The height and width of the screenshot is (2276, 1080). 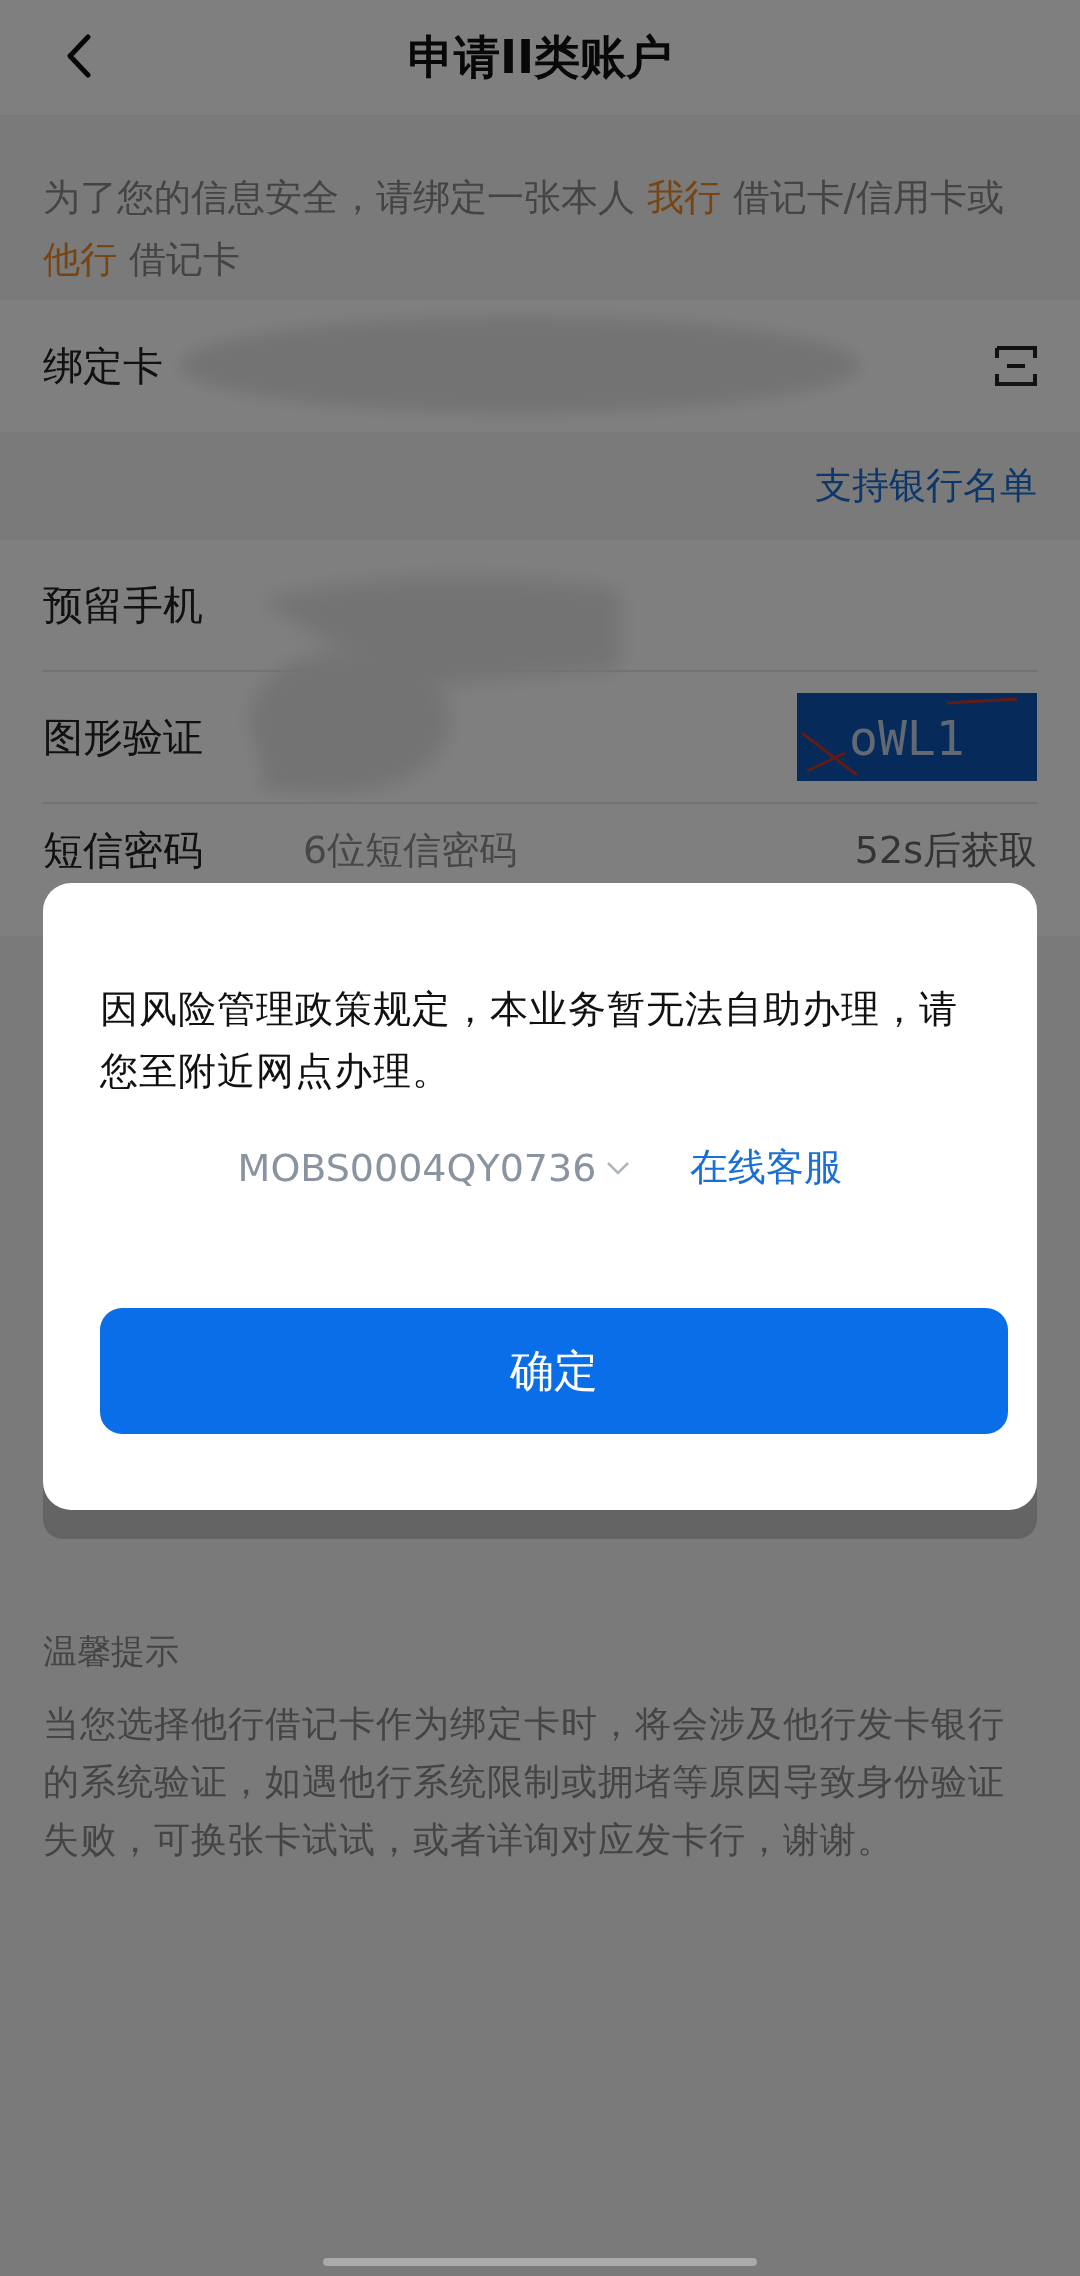 What do you see at coordinates (123, 605) in the screenshot?
I see `field-label: 预留手机` at bounding box center [123, 605].